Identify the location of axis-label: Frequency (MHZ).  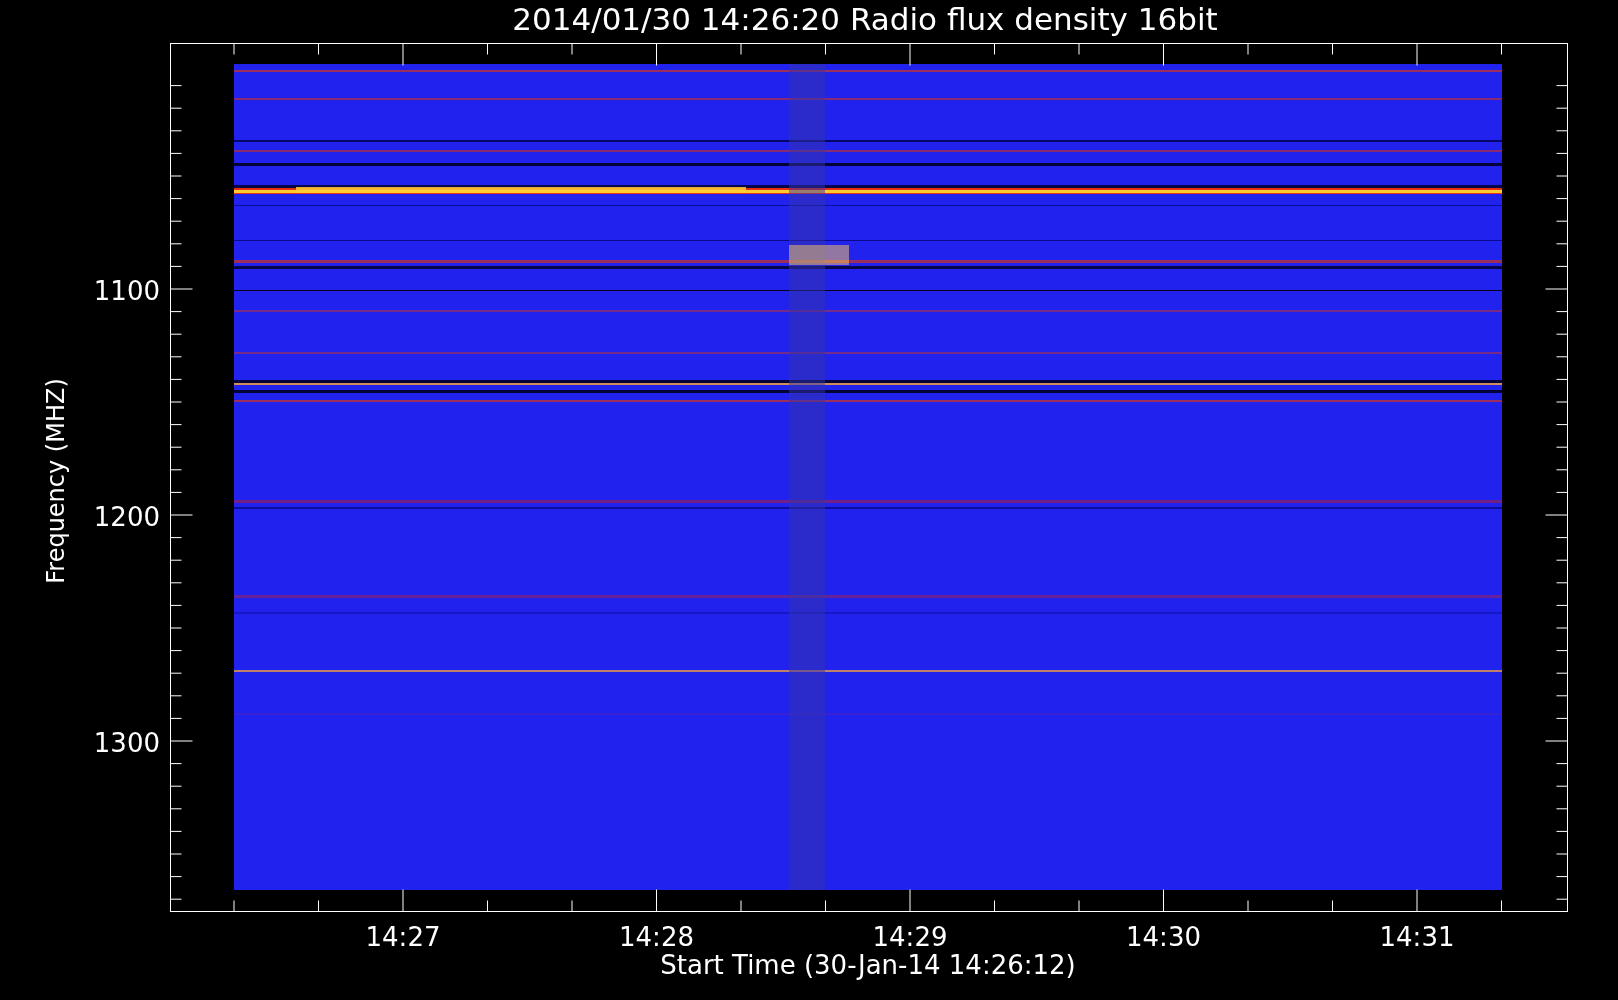
(56, 481).